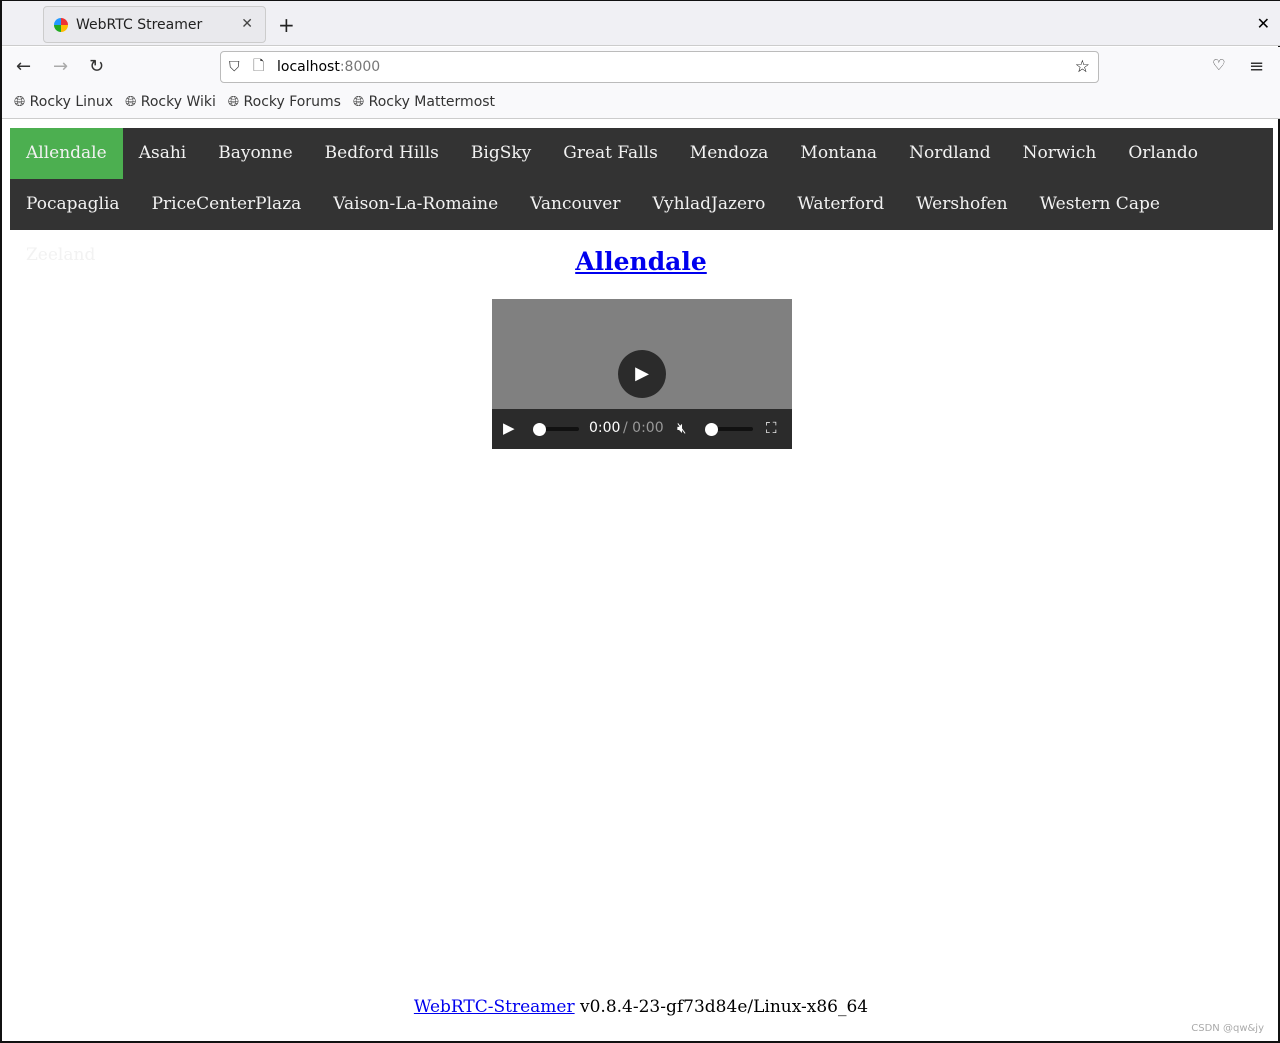  Describe the element at coordinates (234, 67) in the screenshot. I see `shield-icon: ⛉` at that location.